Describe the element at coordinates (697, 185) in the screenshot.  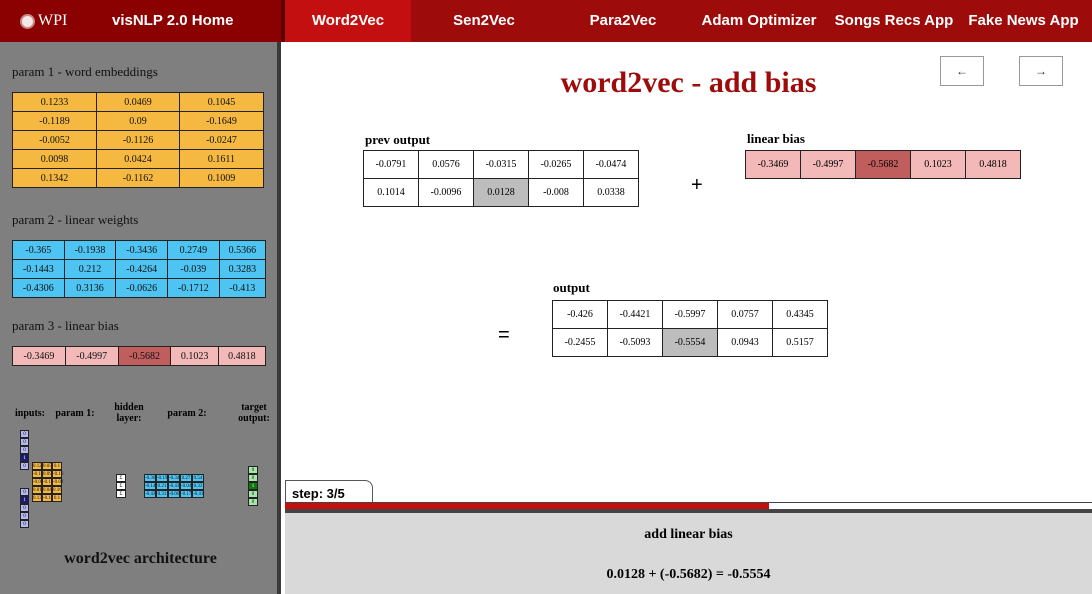
I see `plus-sign: +` at that location.